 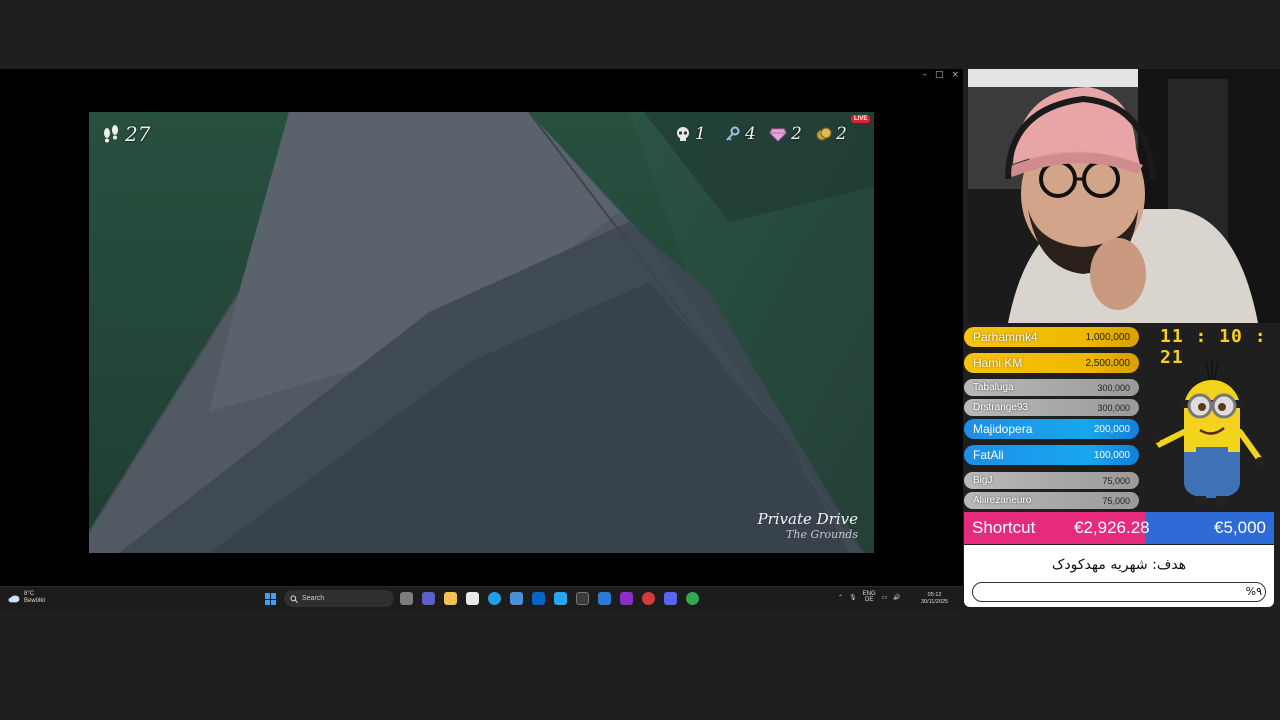 What do you see at coordinates (538, 598) in the screenshot?
I see `outlook-icon` at bounding box center [538, 598].